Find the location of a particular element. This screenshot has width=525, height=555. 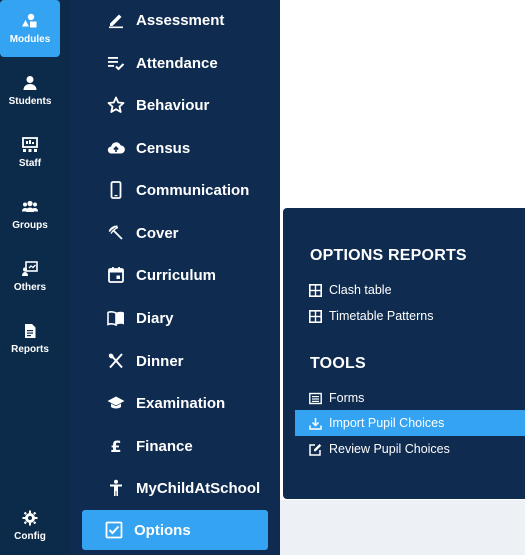

rail-label: Students is located at coordinates (30, 101).